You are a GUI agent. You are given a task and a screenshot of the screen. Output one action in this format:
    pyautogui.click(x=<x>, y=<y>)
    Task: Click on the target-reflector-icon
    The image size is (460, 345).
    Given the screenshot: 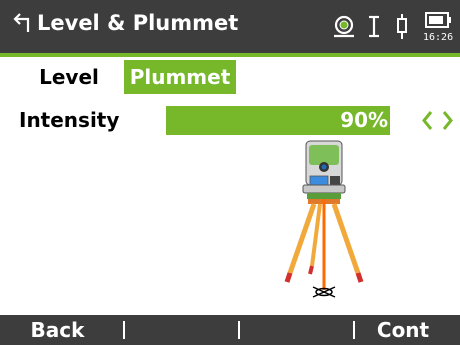 What is the action you would take?
    pyautogui.click(x=344, y=28)
    